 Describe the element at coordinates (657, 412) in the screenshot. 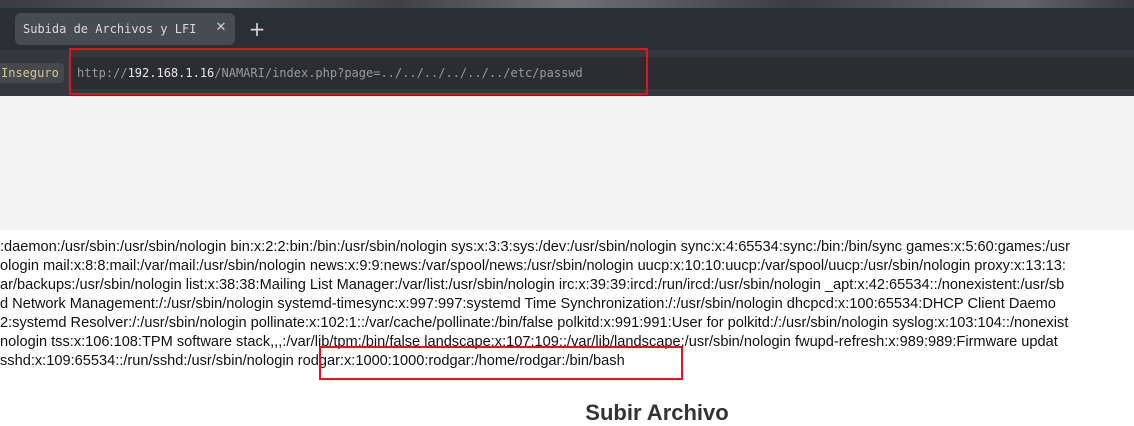

I see `upload-heading: Subir Archivo` at that location.